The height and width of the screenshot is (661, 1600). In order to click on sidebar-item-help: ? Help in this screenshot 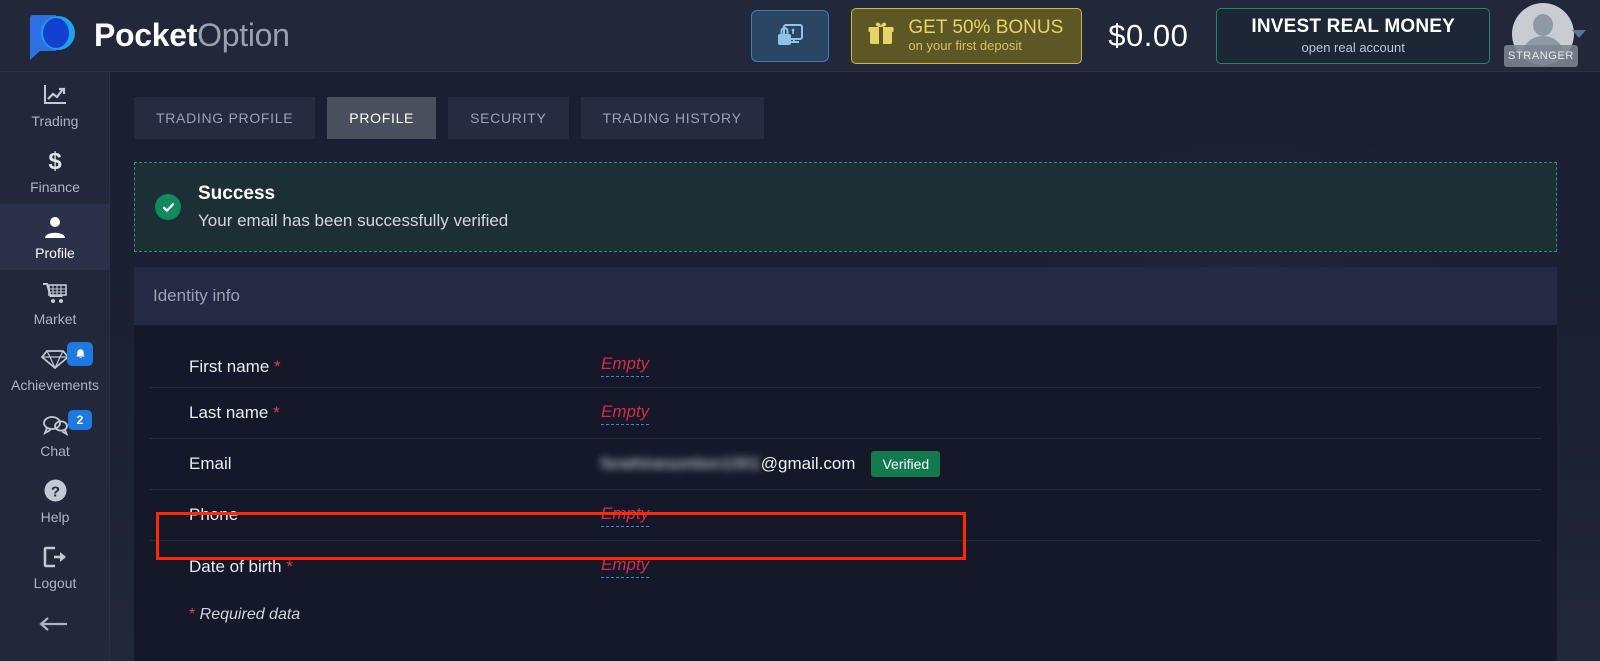, I will do `click(55, 501)`.